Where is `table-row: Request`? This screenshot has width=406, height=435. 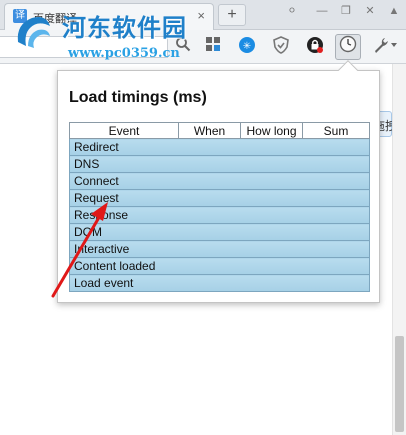 table-row: Request is located at coordinates (219, 198).